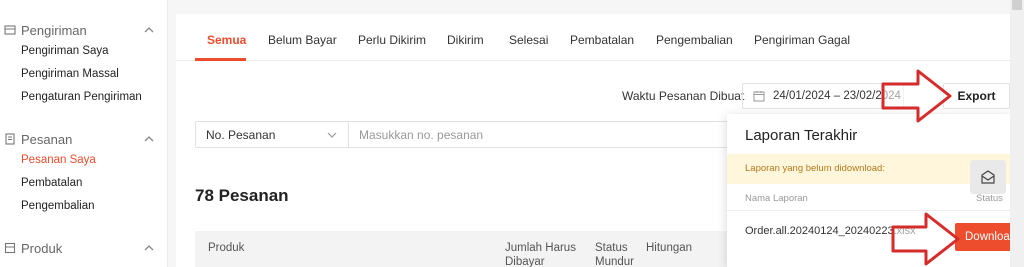  Describe the element at coordinates (58, 160) in the screenshot. I see `sidebar-item-pesanan-saya: Pesanan Saya` at that location.